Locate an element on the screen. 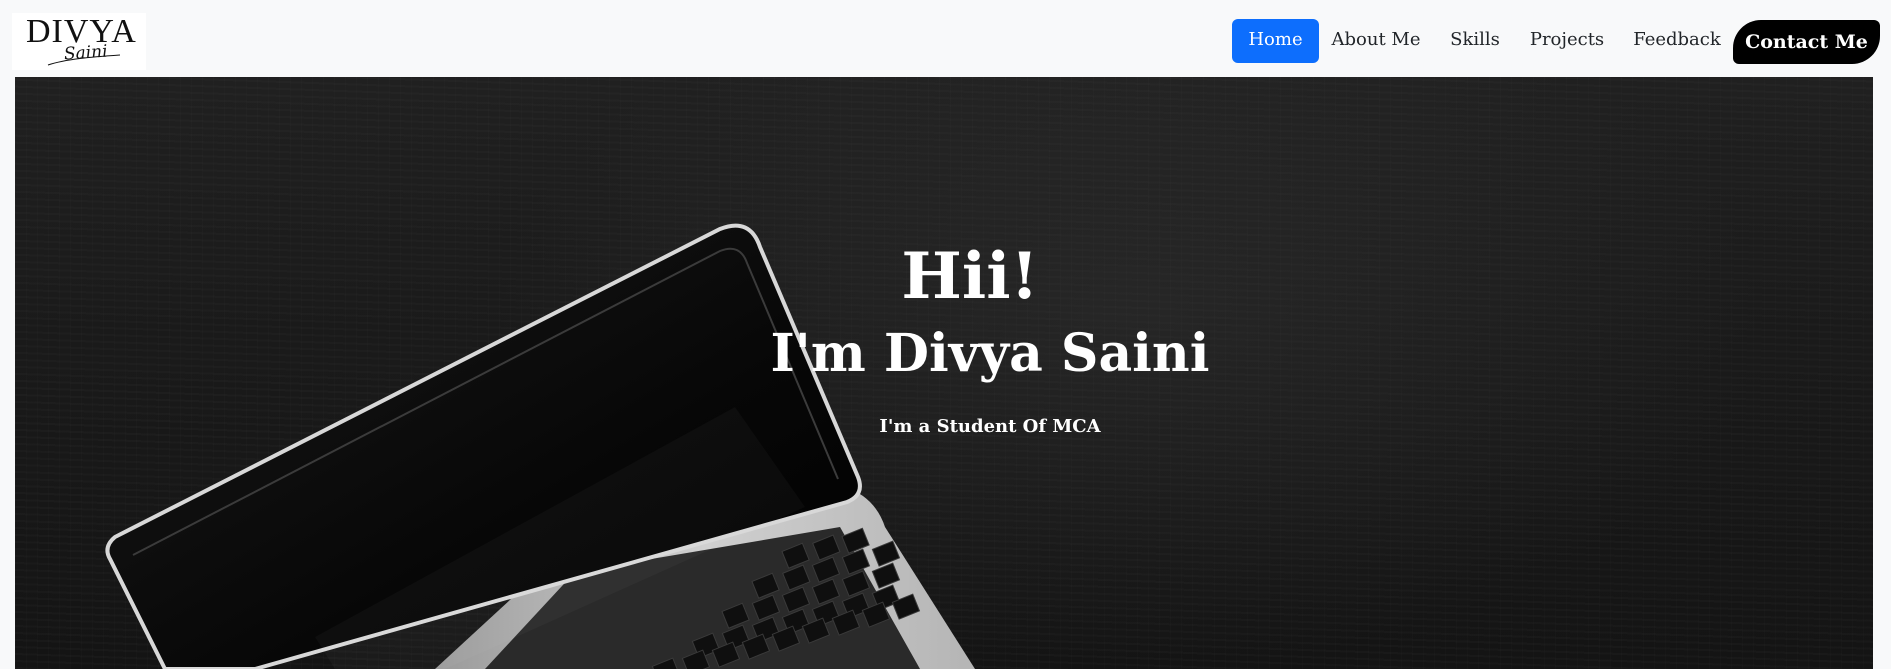  hero-name: I'm Divya Saini is located at coordinates (990, 353).